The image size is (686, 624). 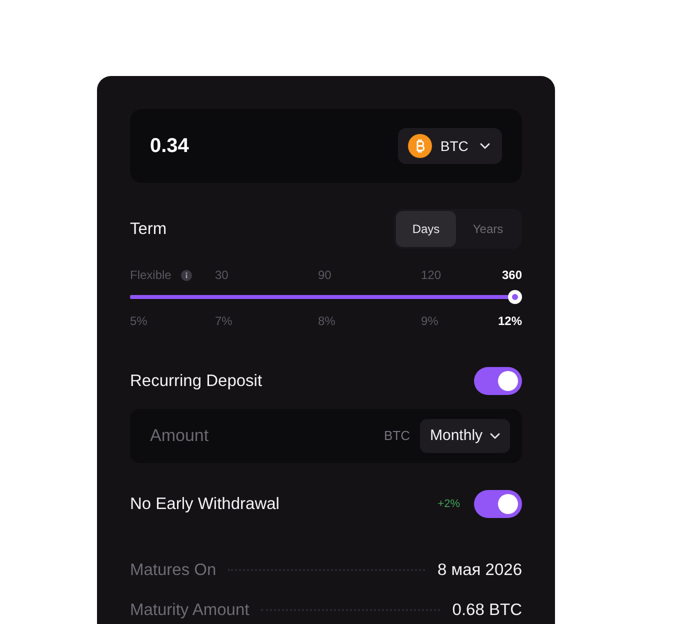 I want to click on rate-label: 12%, so click(x=510, y=321).